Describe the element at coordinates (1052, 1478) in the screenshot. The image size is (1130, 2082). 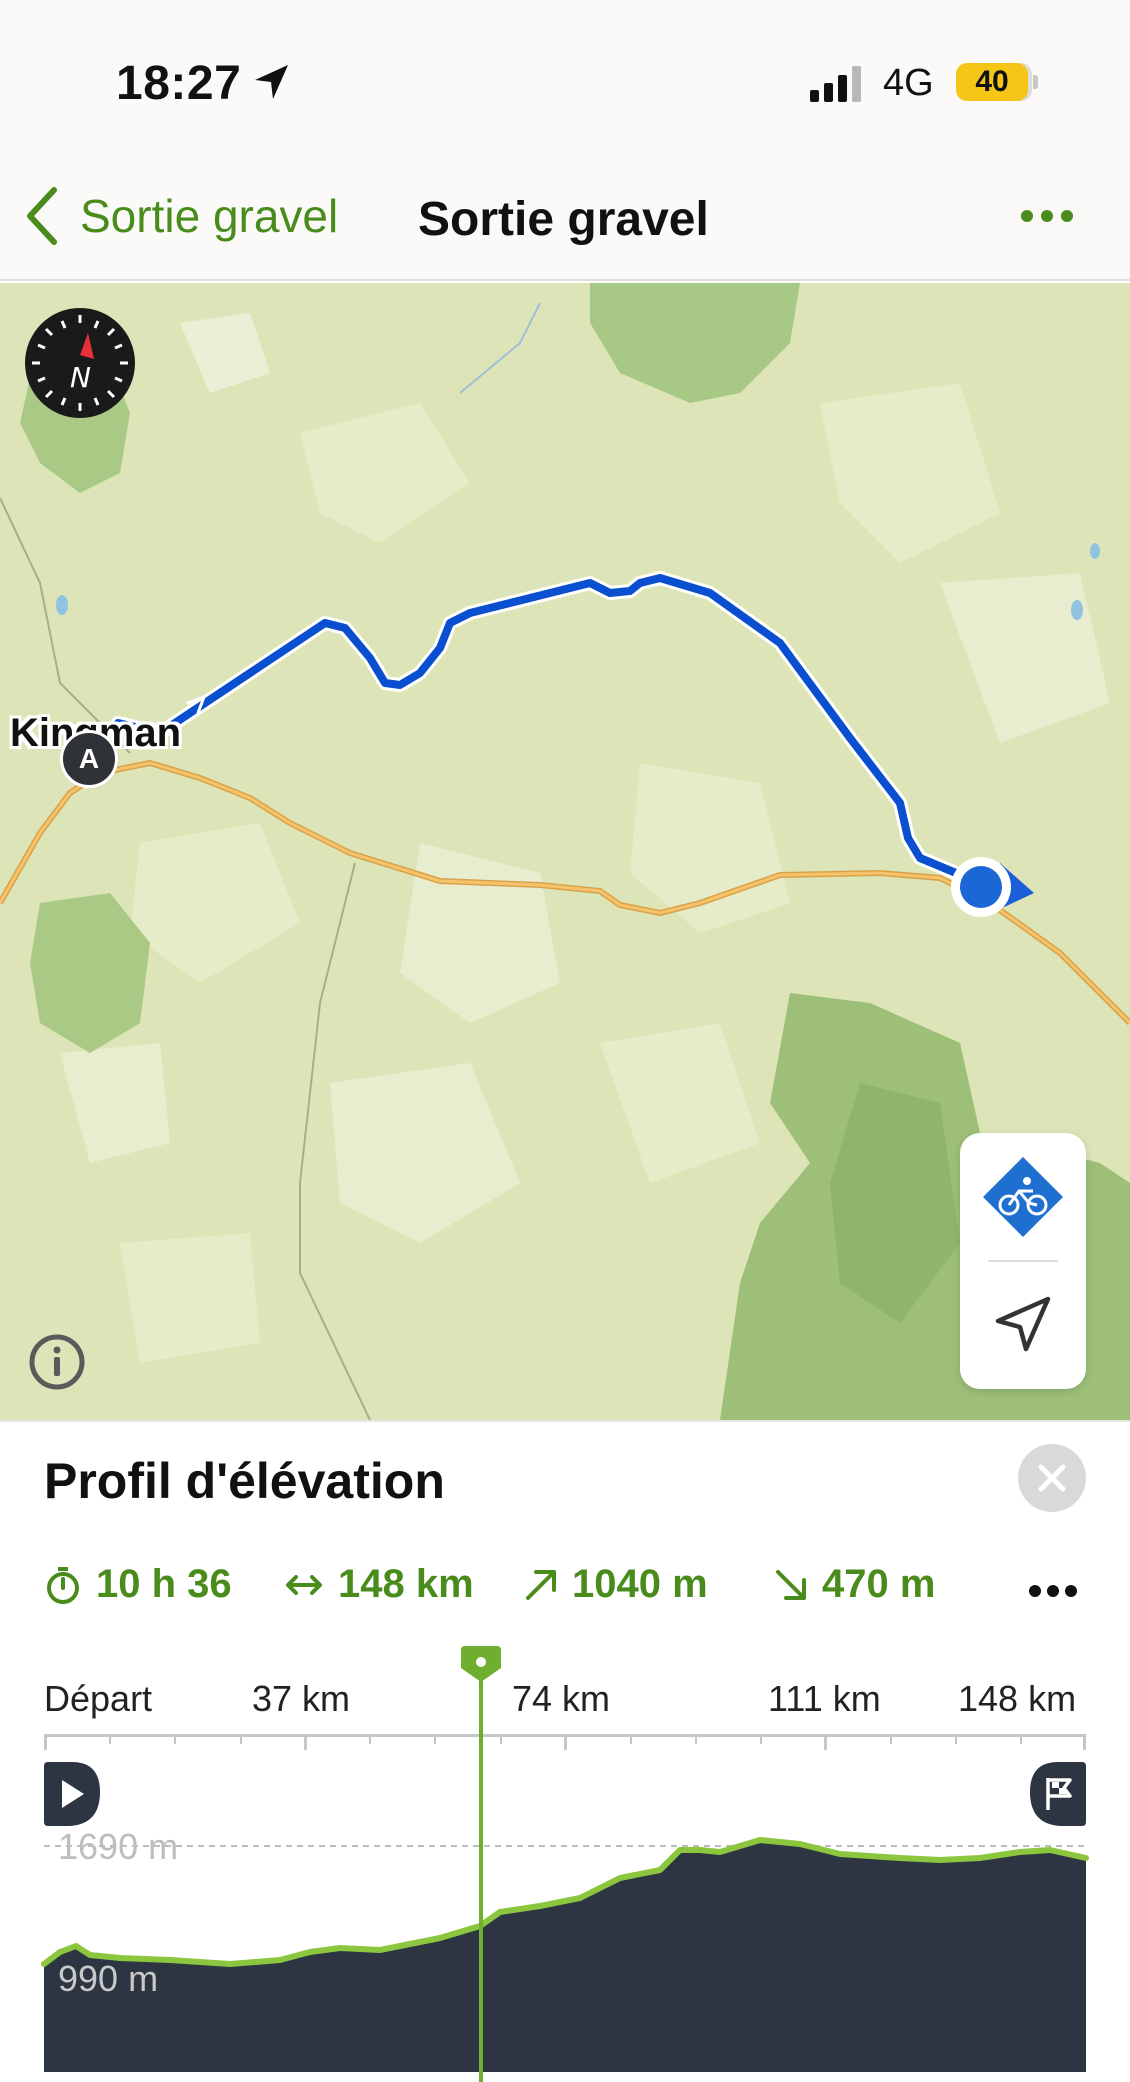
I see `close-icon` at that location.